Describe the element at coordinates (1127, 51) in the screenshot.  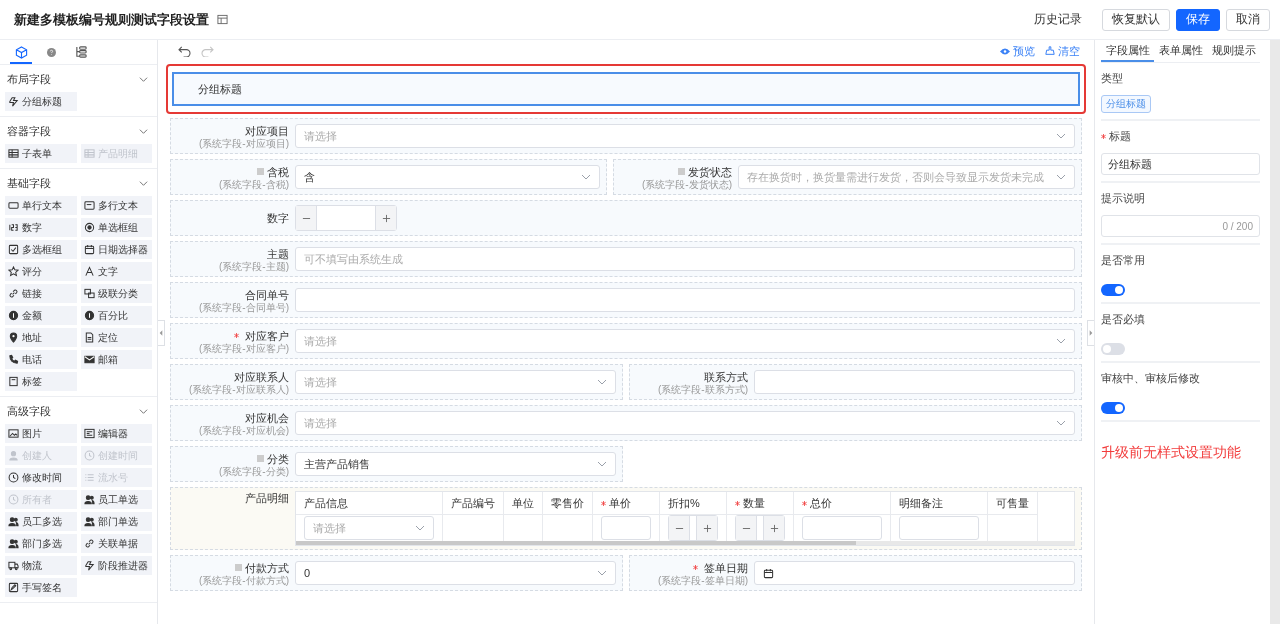
I see `property-tab: 字段属性` at that location.